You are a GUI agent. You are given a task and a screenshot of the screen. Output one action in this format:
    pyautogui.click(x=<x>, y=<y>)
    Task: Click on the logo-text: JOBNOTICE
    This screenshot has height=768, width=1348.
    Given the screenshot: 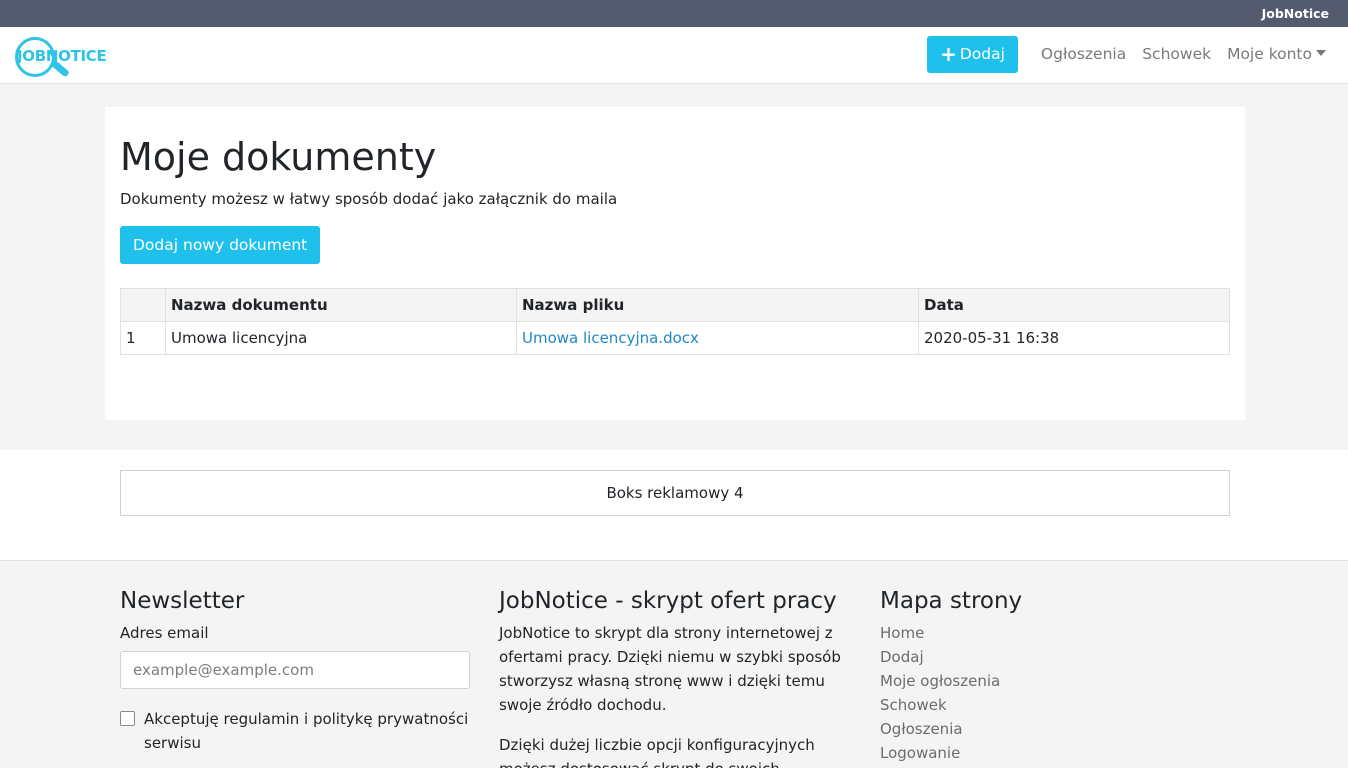 What is the action you would take?
    pyautogui.click(x=62, y=56)
    